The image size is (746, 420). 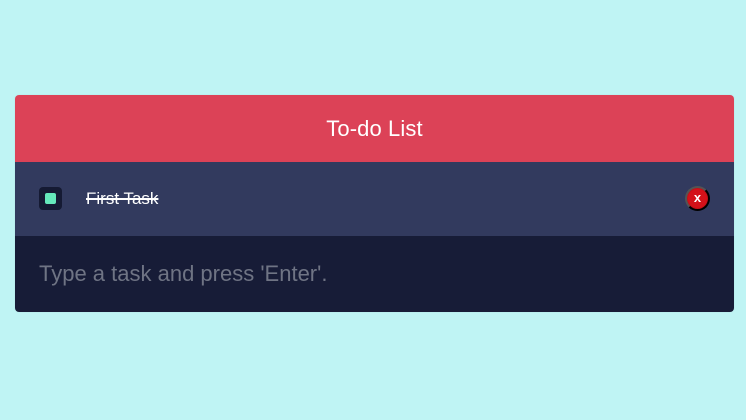 I want to click on delete-task-button: x, so click(x=697, y=198).